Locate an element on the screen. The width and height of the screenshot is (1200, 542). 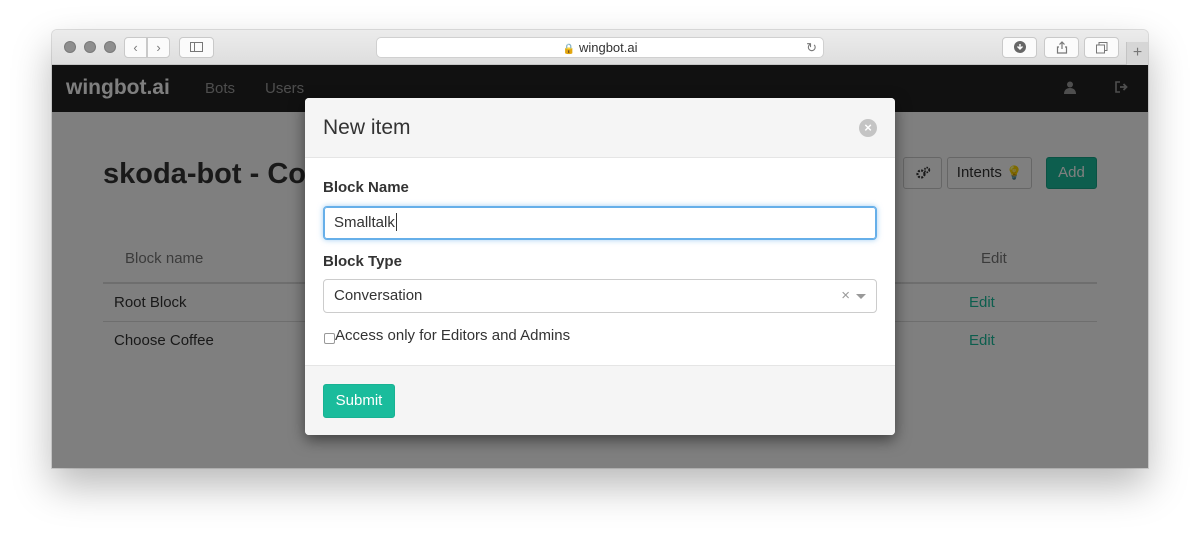
sidebar-icon is located at coordinates (196, 47).